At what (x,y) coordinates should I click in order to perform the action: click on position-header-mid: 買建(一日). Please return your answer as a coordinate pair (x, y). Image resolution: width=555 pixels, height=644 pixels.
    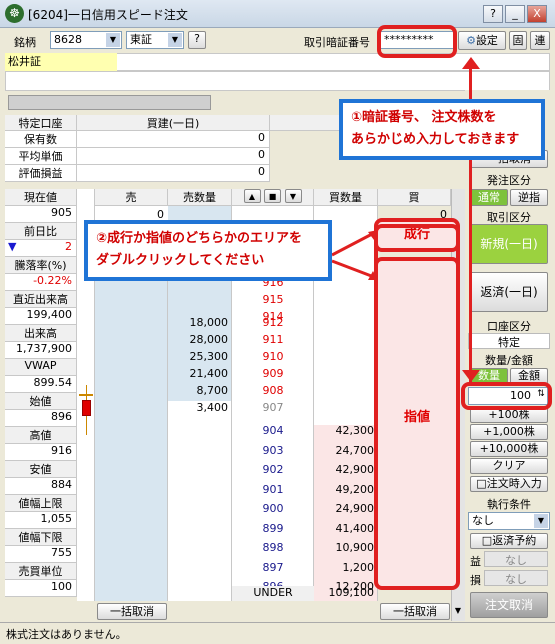
    Looking at the image, I should click on (173, 123).